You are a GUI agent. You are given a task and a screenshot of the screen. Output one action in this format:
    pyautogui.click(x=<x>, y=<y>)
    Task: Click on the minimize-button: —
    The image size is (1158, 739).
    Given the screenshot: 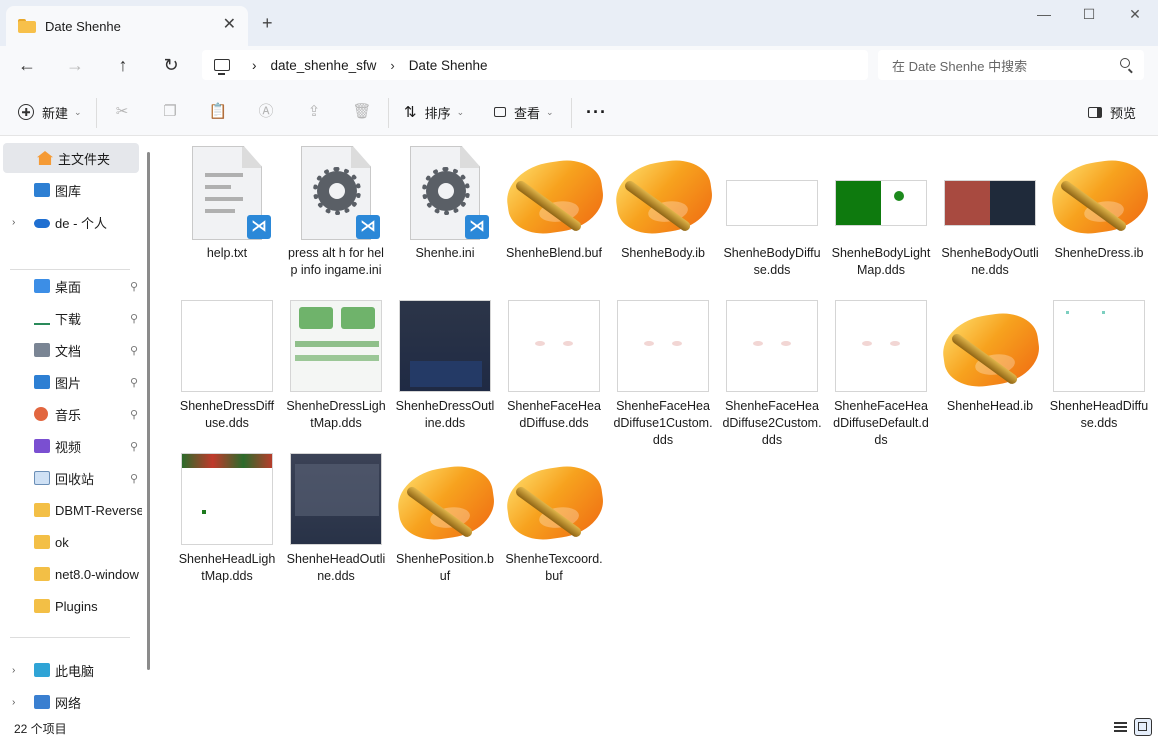 What is the action you would take?
    pyautogui.click(x=1044, y=14)
    